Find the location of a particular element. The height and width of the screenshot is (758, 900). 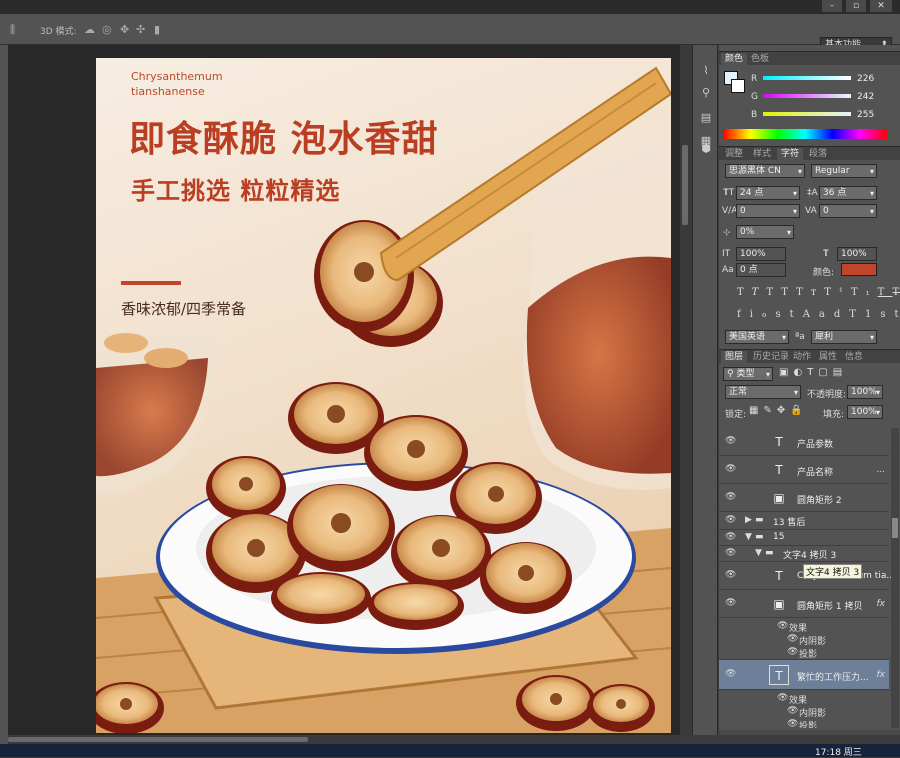

color-spectrum is located at coordinates (805, 134).